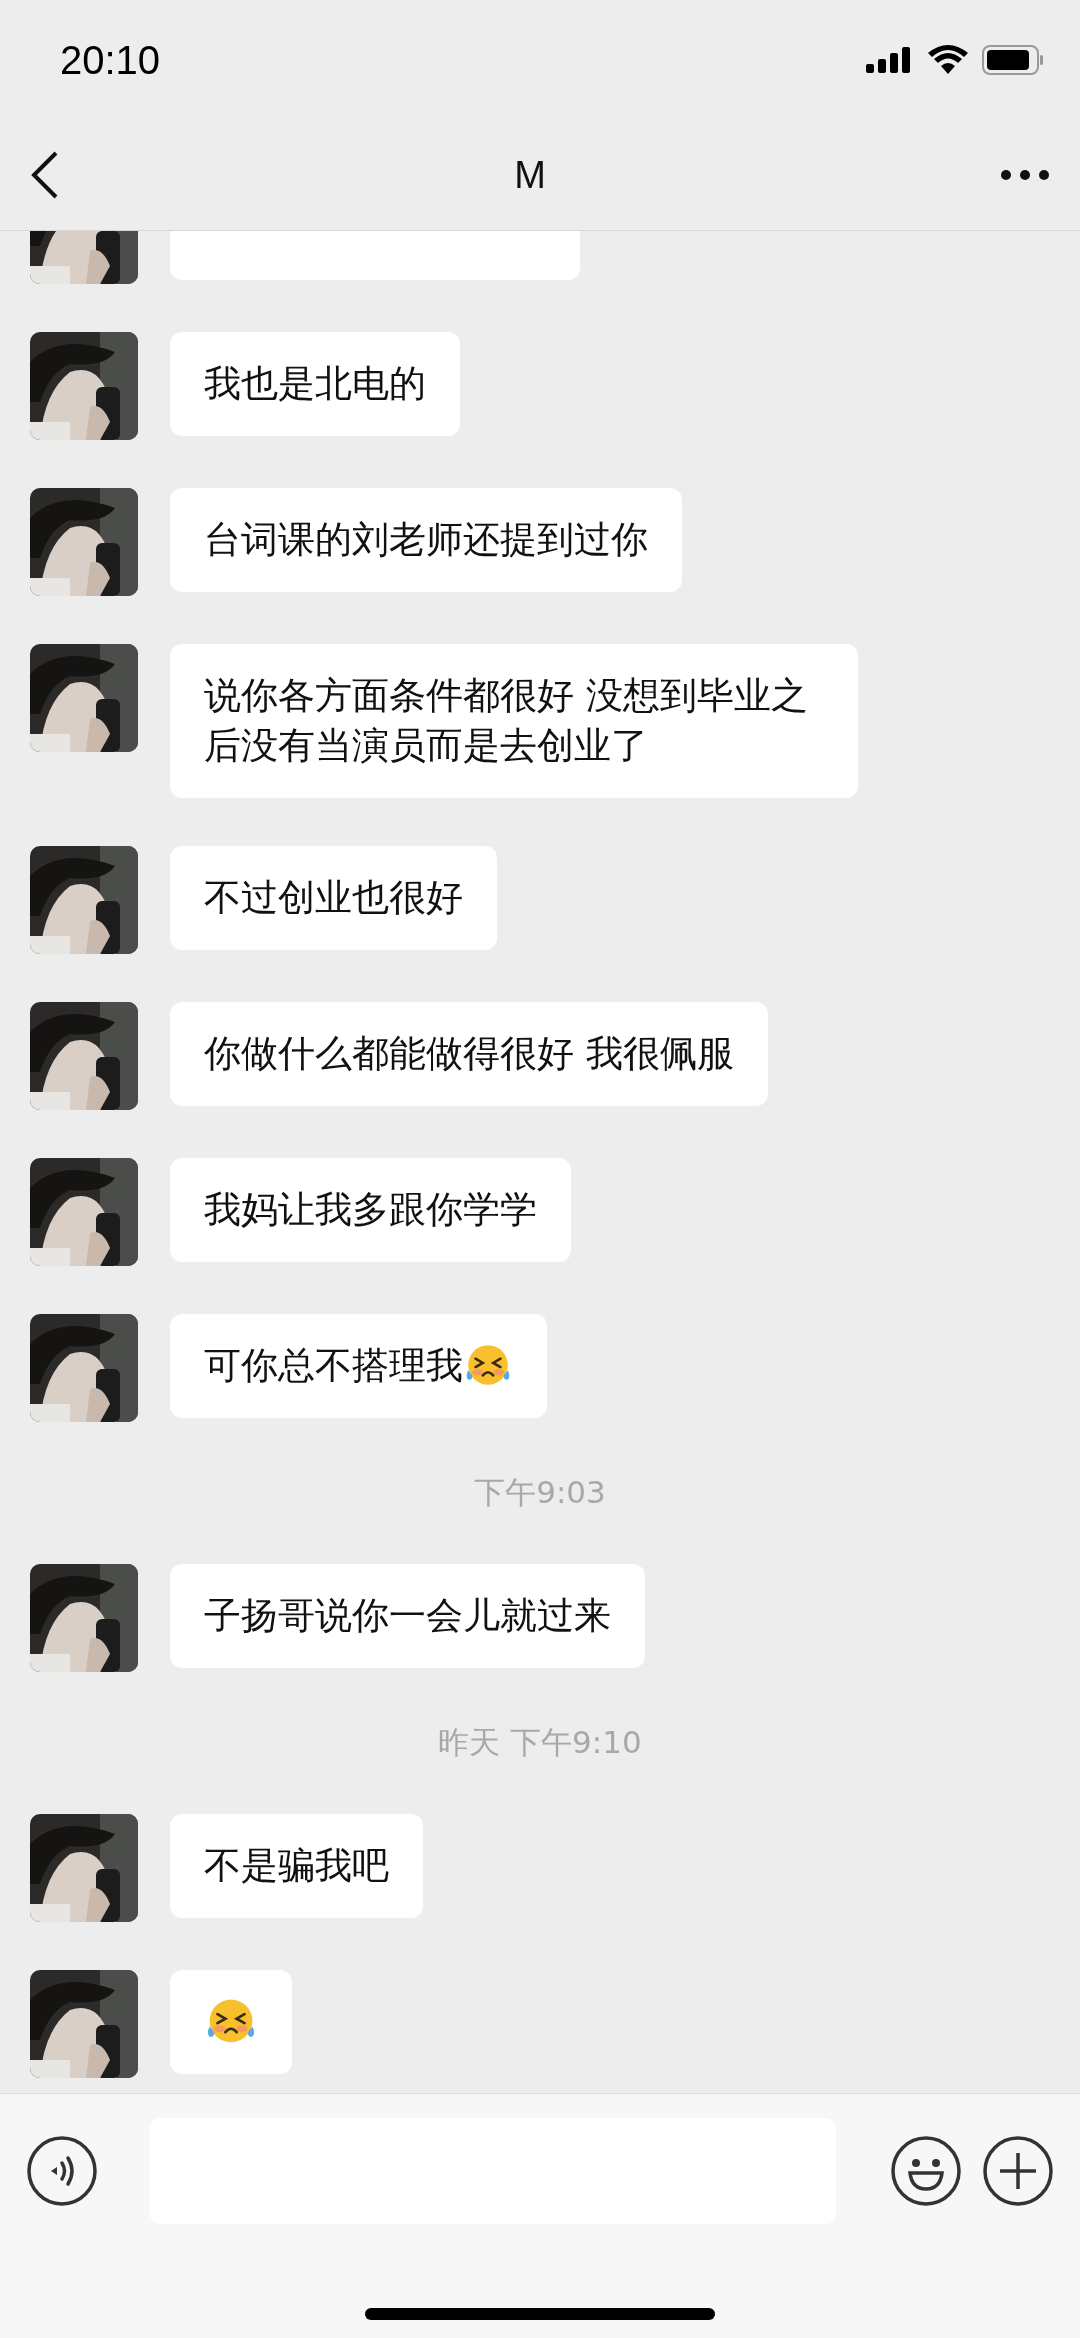 The width and height of the screenshot is (1080, 2338). Describe the element at coordinates (540, 1492) in the screenshot. I see `timestamp: 下午9:03` at that location.